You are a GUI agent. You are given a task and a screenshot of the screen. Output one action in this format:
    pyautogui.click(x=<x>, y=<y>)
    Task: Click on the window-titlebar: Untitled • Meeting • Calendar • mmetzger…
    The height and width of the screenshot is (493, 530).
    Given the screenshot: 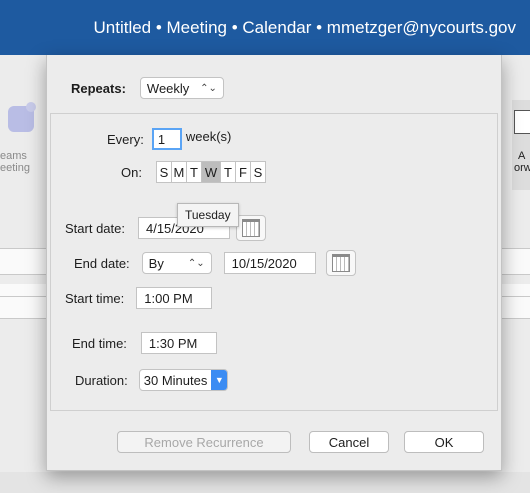 What is the action you would take?
    pyautogui.click(x=265, y=27)
    